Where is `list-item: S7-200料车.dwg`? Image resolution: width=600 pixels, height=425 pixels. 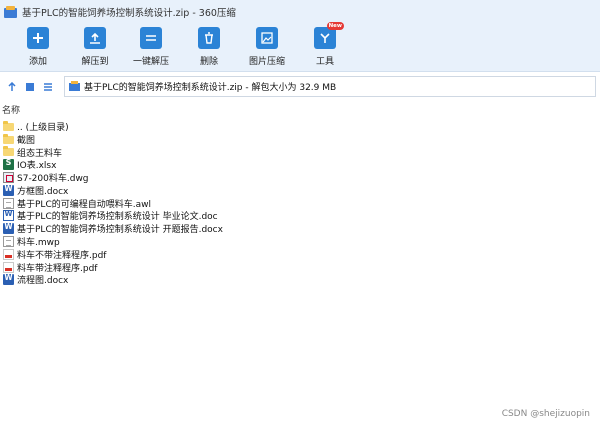 list-item: S7-200料车.dwg is located at coordinates (300, 177).